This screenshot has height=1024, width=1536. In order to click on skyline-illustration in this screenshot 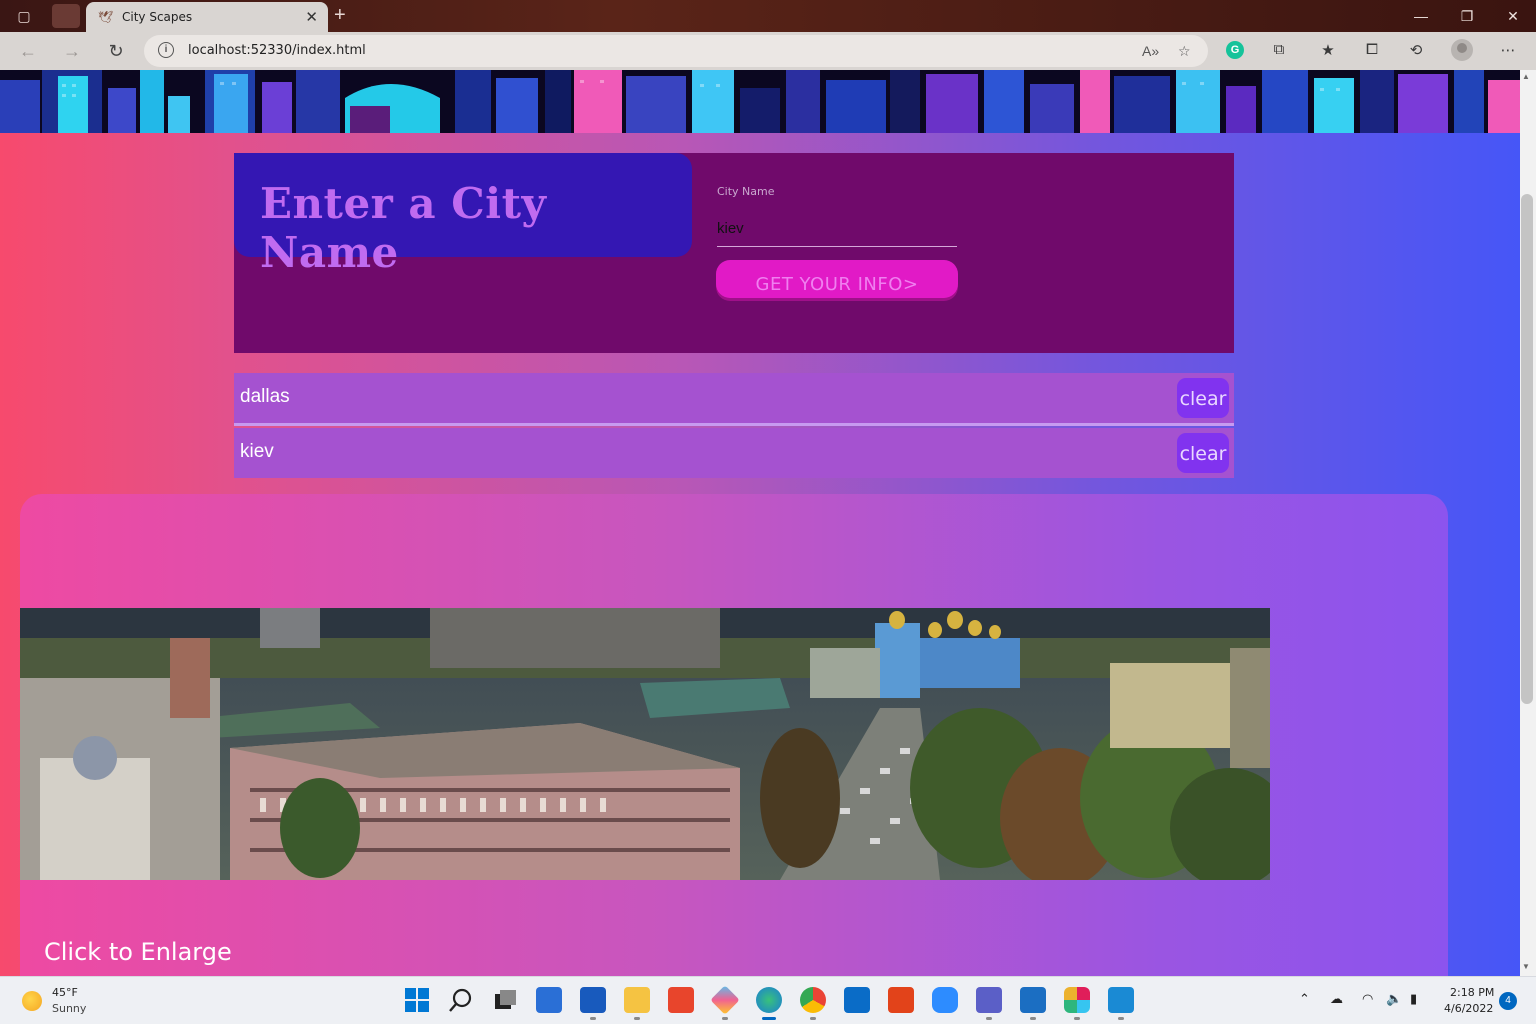, I will do `click(760, 101)`.